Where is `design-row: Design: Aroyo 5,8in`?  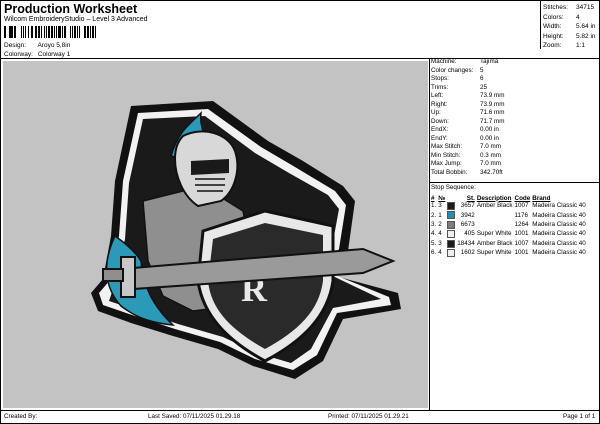 design-row: Design: Aroyo 5,8in is located at coordinates (37, 45).